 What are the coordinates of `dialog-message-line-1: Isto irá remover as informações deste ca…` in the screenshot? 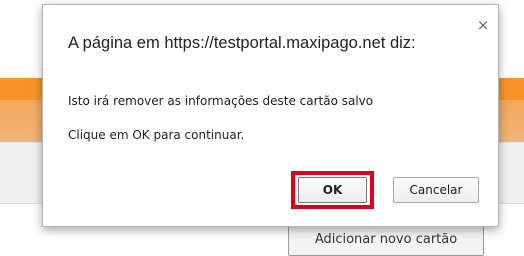 It's located at (221, 101).